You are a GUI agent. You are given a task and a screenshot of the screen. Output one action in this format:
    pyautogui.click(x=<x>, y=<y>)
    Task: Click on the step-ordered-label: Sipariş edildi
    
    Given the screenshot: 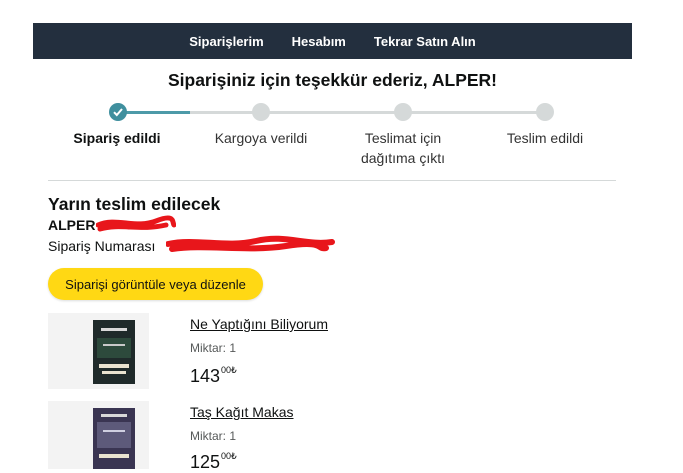 What is the action you would take?
    pyautogui.click(x=117, y=138)
    